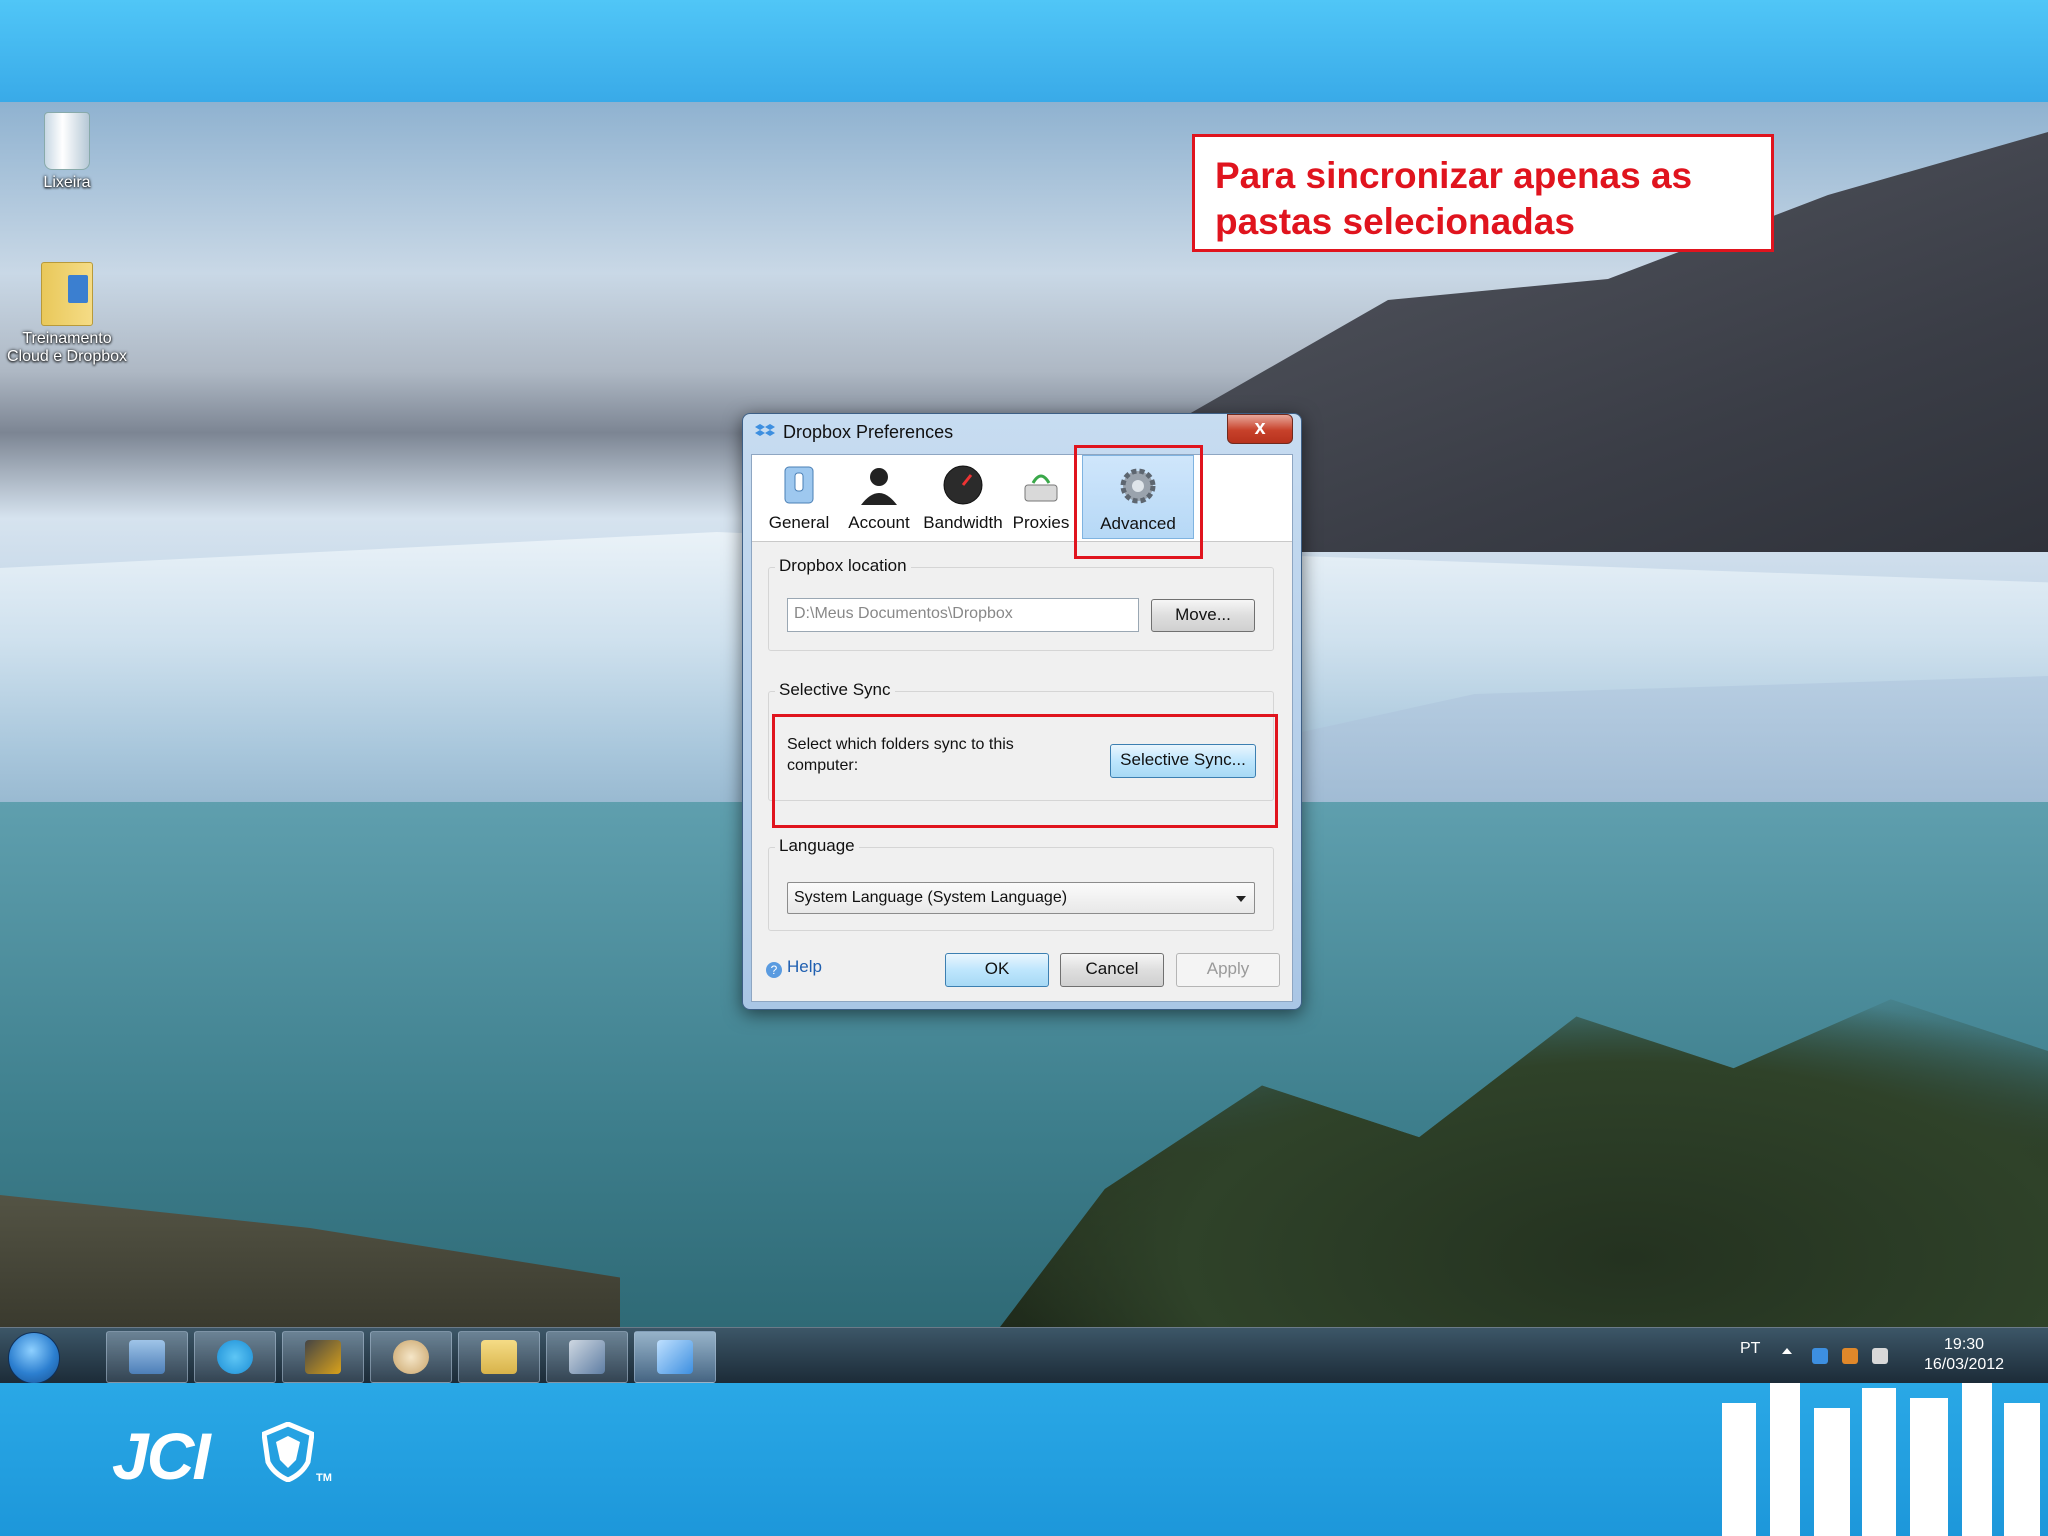  Describe the element at coordinates (879, 522) in the screenshot. I see `tab-label: Account` at that location.